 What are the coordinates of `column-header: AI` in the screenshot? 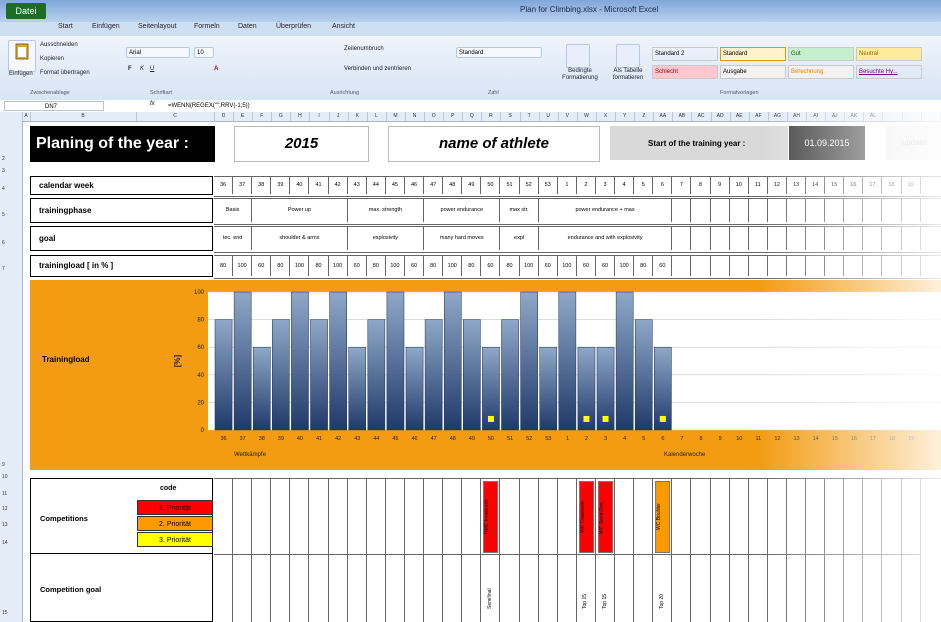 It's located at (816, 116).